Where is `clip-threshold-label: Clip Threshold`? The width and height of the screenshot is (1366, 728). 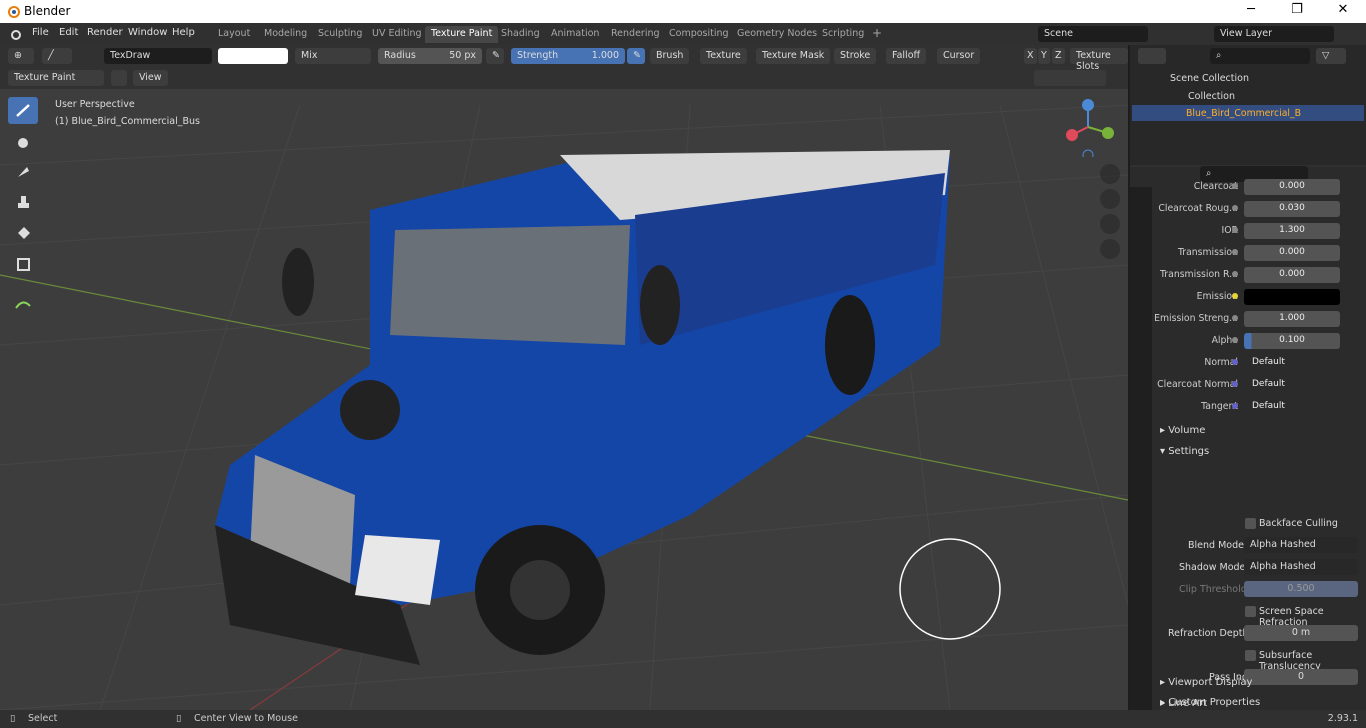 clip-threshold-label: Clip Threshold is located at coordinates (1213, 589).